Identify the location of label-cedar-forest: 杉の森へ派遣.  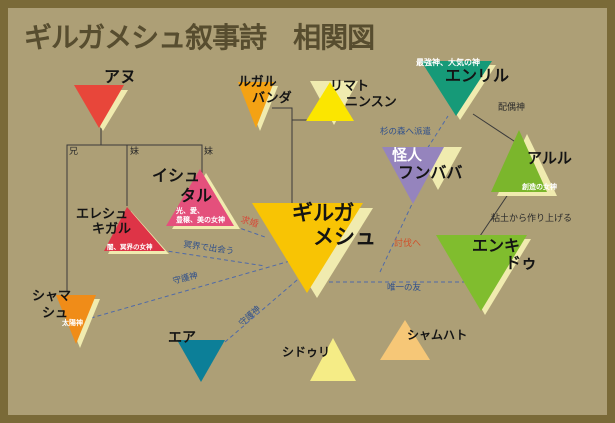
(406, 132).